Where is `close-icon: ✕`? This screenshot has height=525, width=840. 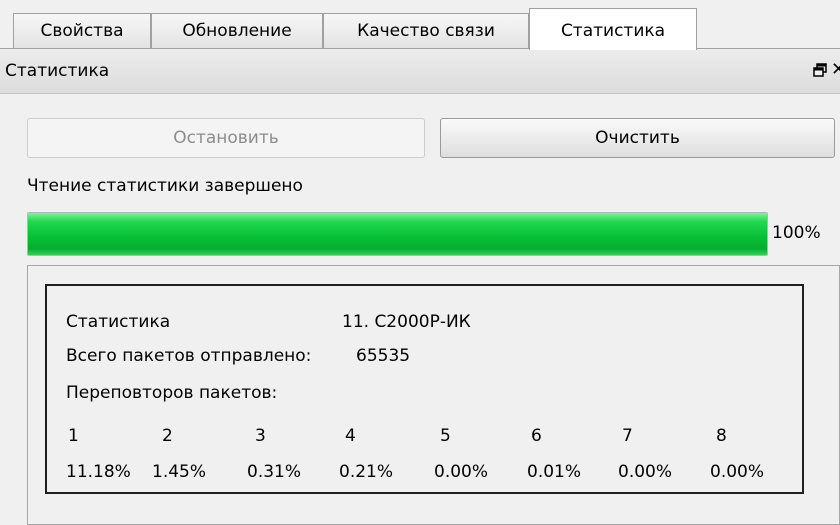
close-icon: ✕ is located at coordinates (835, 69).